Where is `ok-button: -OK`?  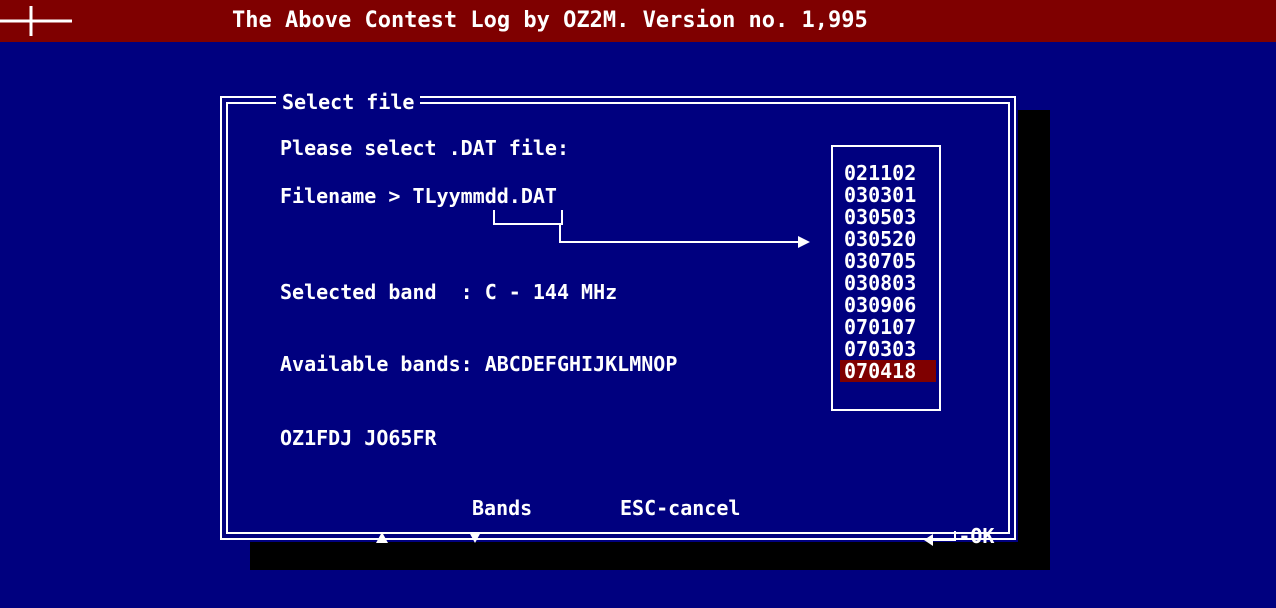
ok-button: -OK is located at coordinates (911, 536).